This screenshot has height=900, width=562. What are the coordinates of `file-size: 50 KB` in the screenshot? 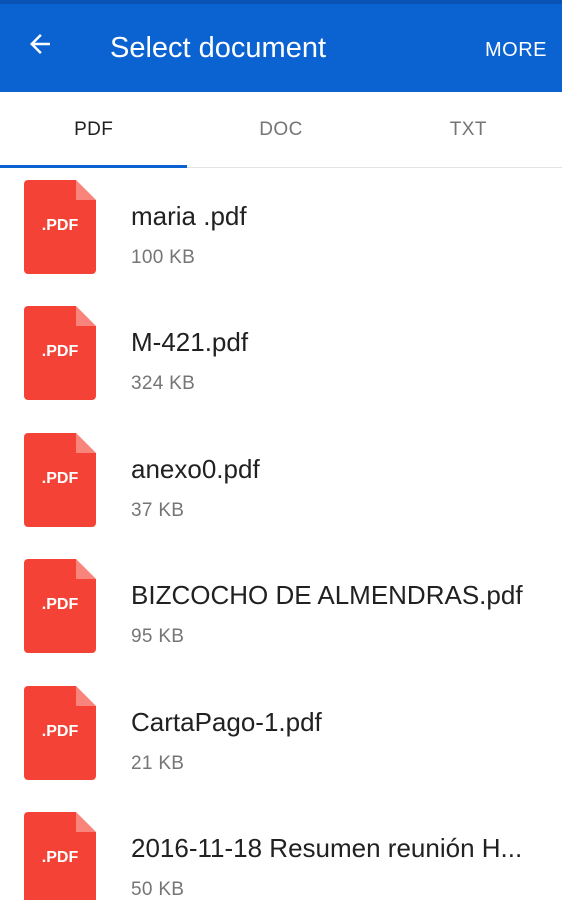 It's located at (158, 889).